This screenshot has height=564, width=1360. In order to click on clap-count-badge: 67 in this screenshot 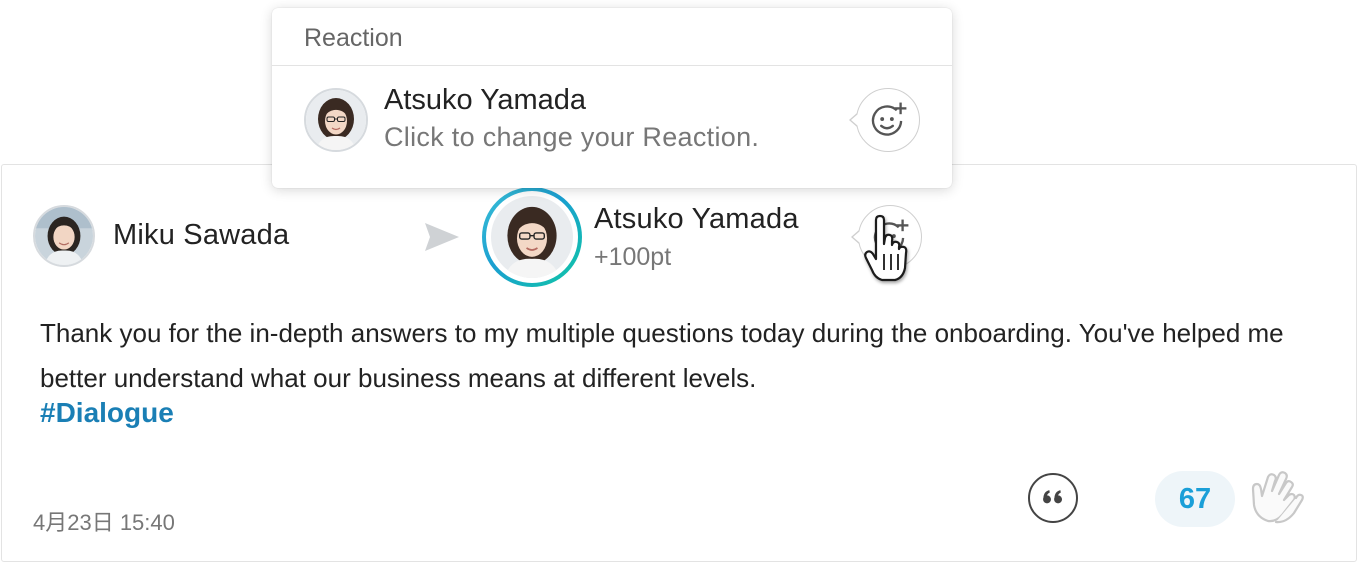, I will do `click(1195, 499)`.